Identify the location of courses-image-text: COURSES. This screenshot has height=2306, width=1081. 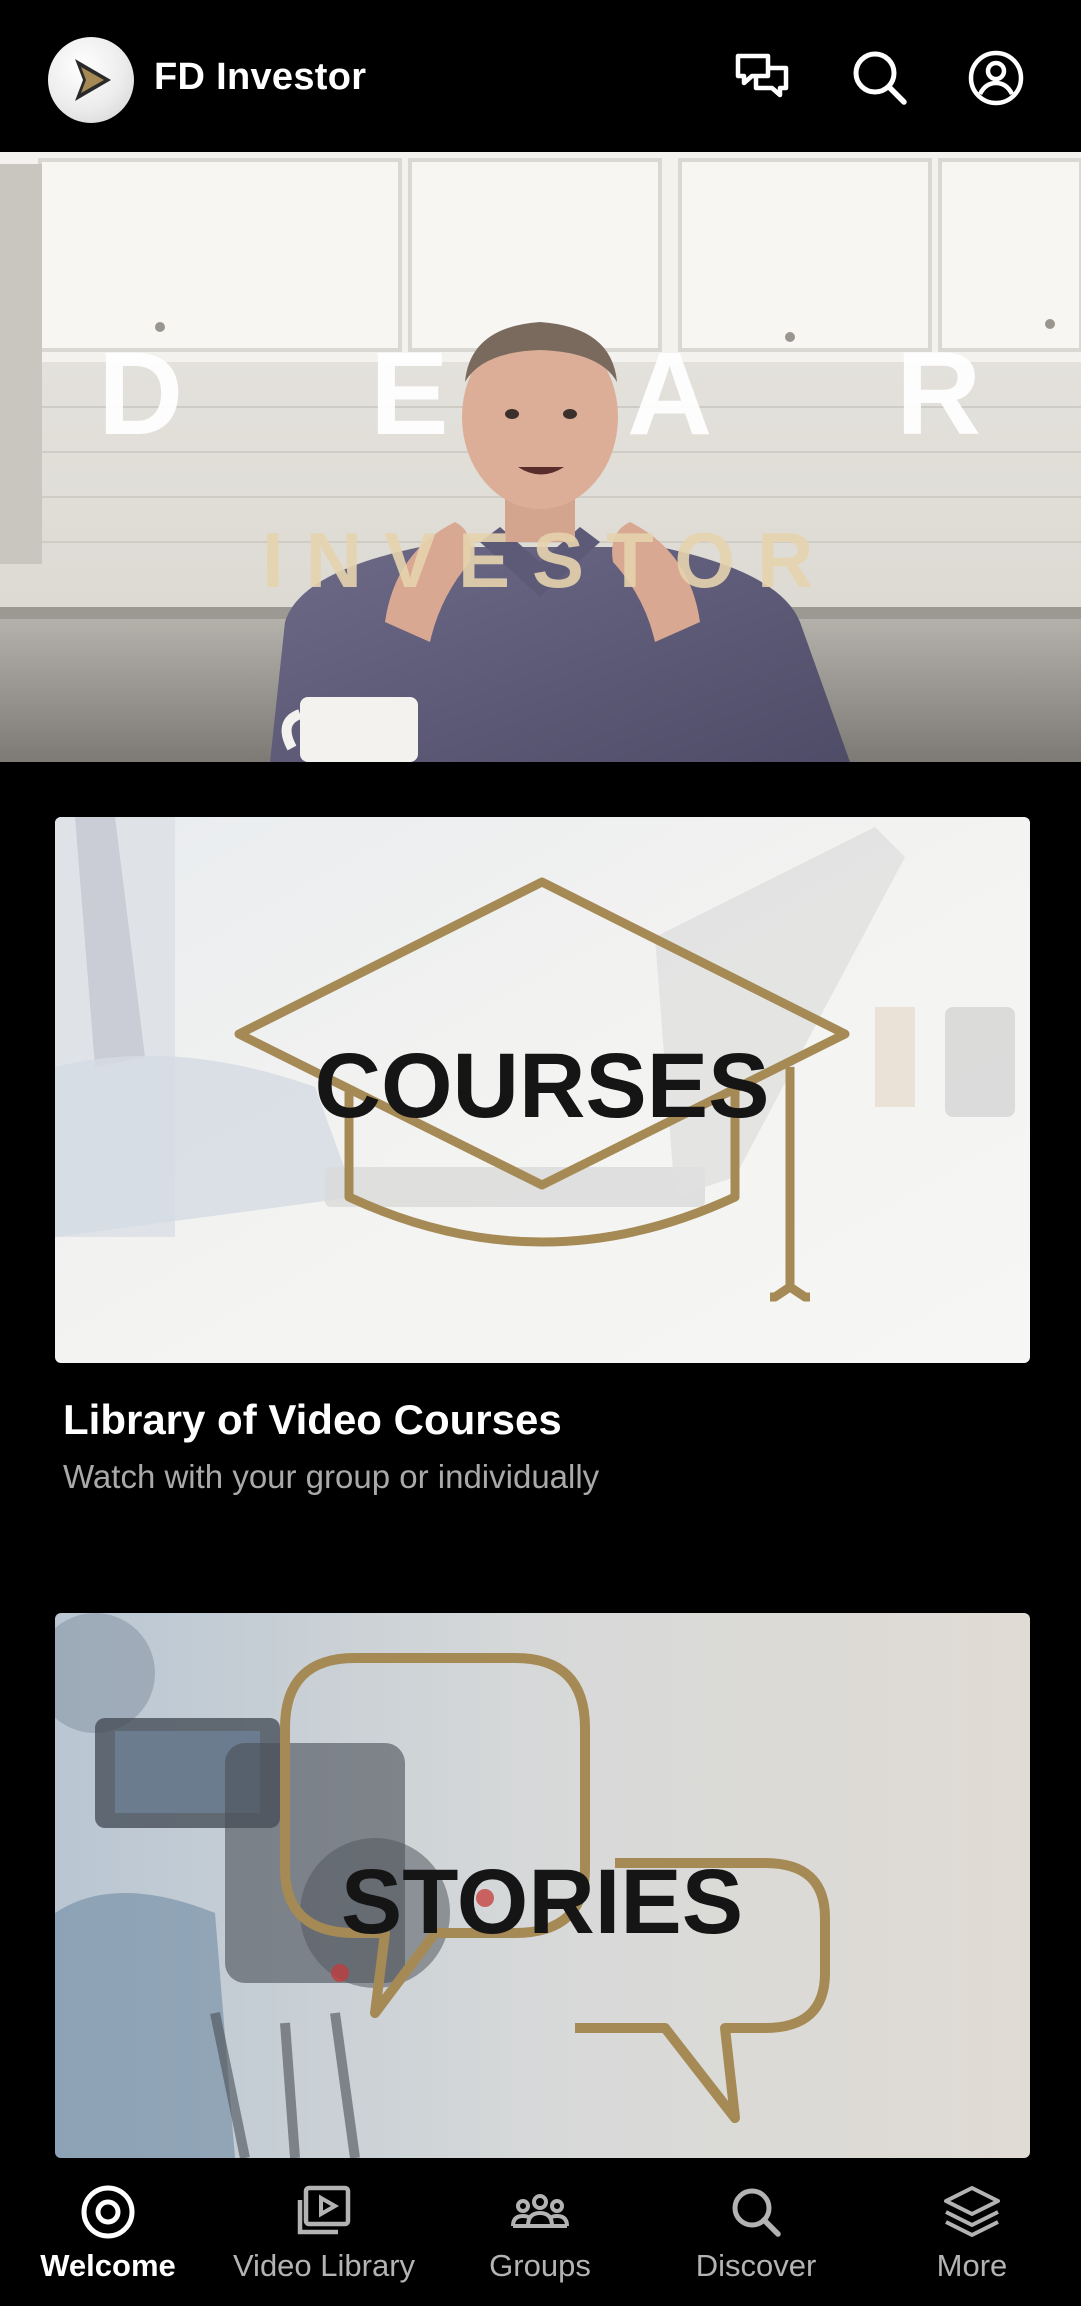
(542, 1086).